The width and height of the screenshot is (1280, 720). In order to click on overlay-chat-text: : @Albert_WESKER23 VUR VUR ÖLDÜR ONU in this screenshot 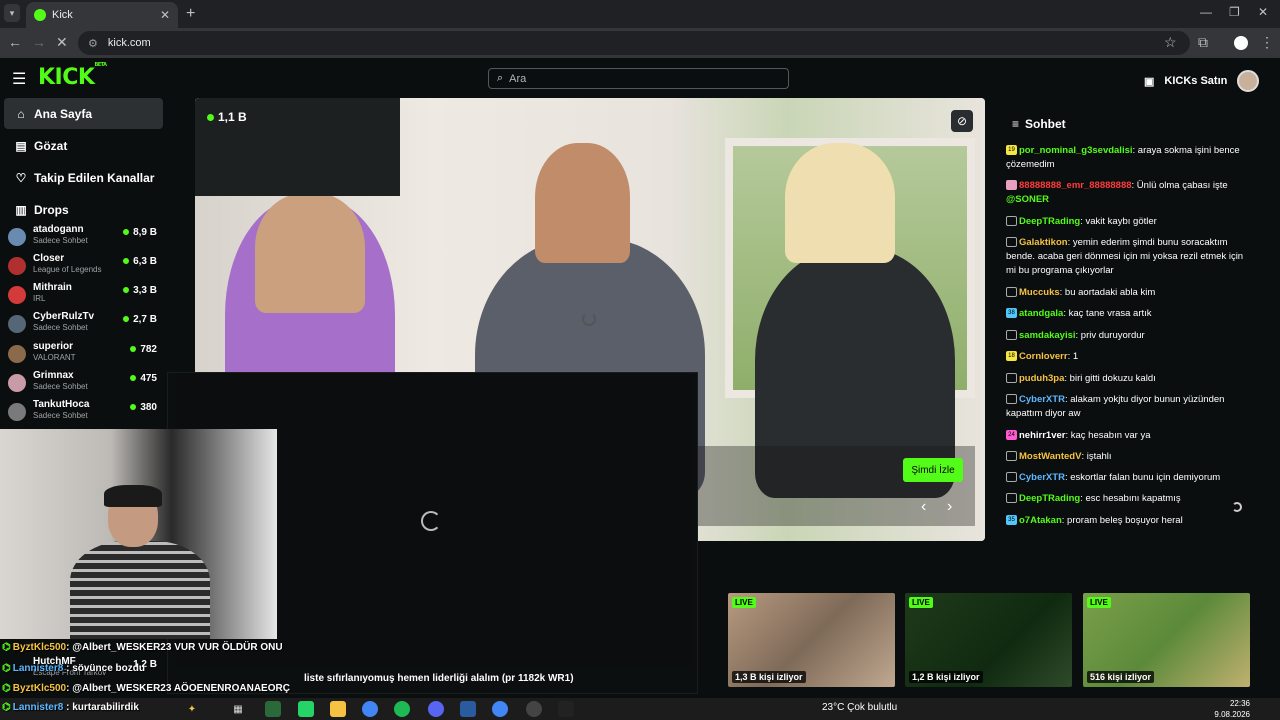, I will do `click(174, 647)`.